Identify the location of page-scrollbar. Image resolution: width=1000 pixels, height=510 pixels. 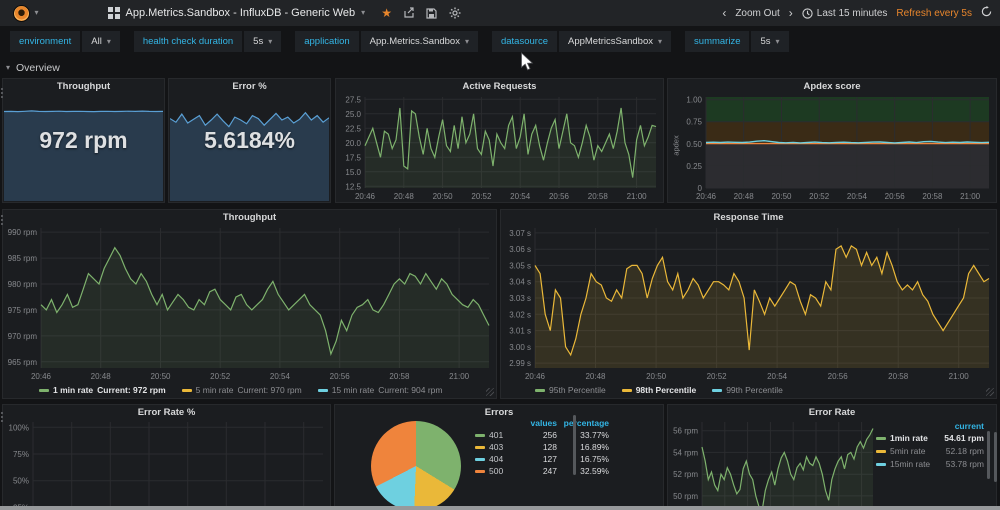
(995, 457).